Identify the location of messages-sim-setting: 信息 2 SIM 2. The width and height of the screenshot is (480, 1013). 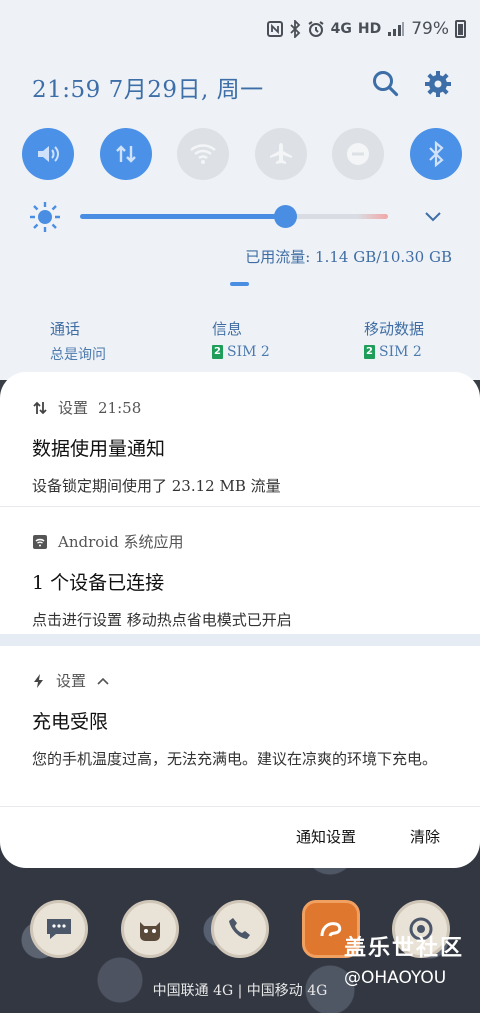
(241, 339).